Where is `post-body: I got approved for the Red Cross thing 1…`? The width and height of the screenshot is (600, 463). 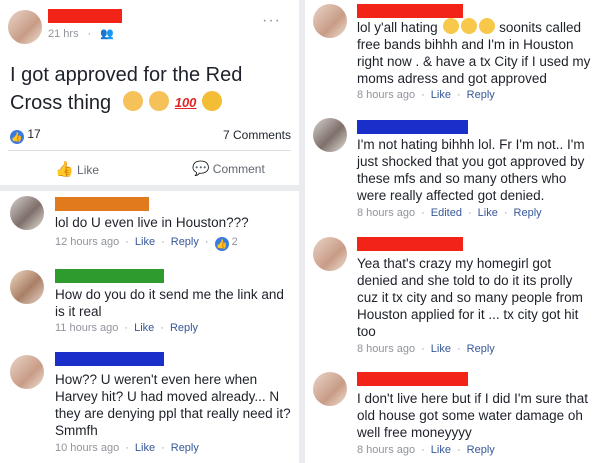
post-body: I got approved for the Red Cross thing 1… is located at coordinates (147, 89).